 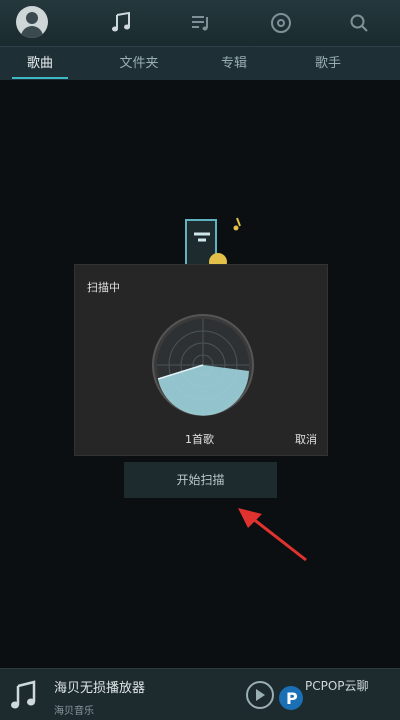 I want to click on playlist-icon, so click(x=201, y=23).